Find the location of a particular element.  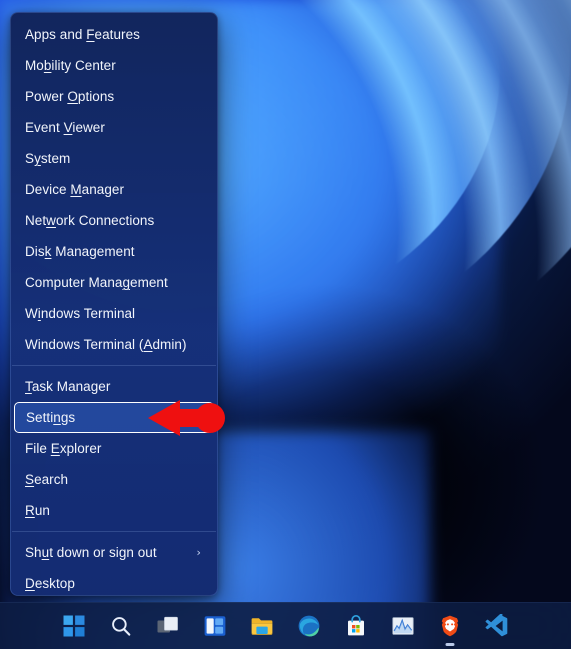

vscode-button is located at coordinates (497, 626).